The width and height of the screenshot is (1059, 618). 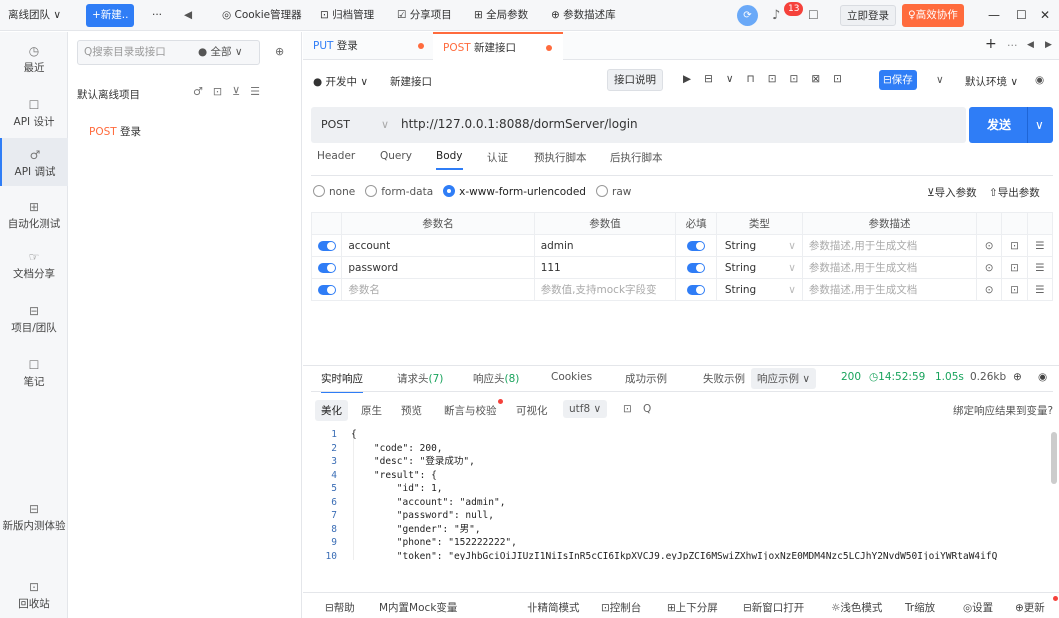 I want to click on tab-post-new: POST 新建接口, so click(x=498, y=46).